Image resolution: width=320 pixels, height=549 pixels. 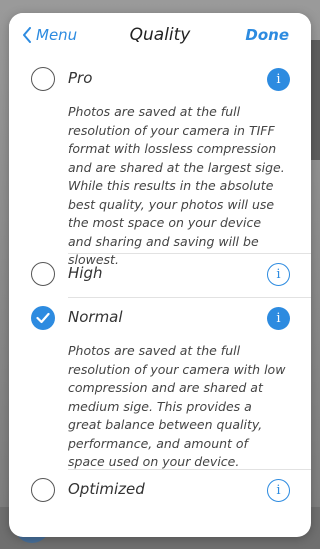 What do you see at coordinates (95, 317) in the screenshot?
I see `option-label-normal: Normal` at bounding box center [95, 317].